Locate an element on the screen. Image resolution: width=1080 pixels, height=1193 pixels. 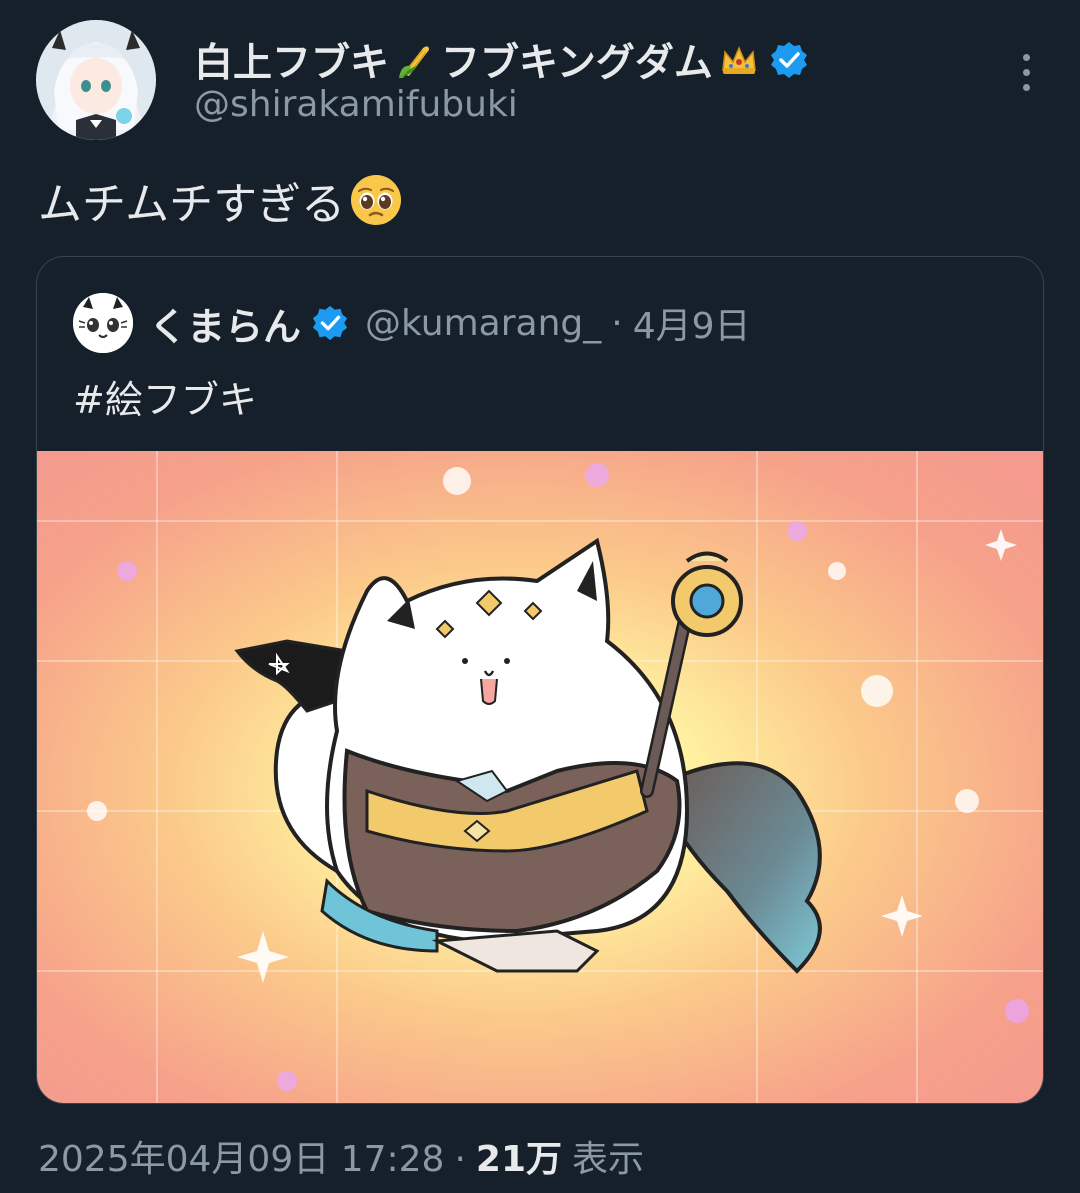
tweet-meta: 2025年04月09日 17:28 · 21万 表示 is located at coordinates (341, 1156).